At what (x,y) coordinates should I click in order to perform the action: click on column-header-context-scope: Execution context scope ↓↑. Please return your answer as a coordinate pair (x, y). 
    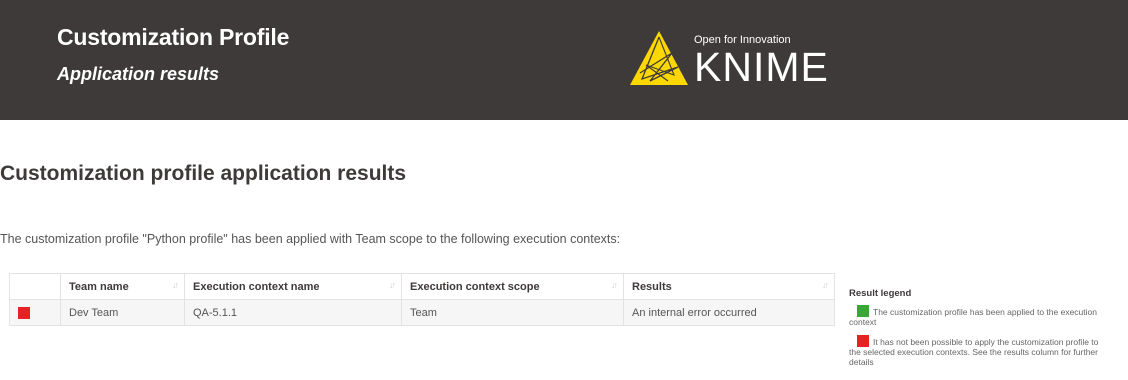
    Looking at the image, I should click on (512, 286).